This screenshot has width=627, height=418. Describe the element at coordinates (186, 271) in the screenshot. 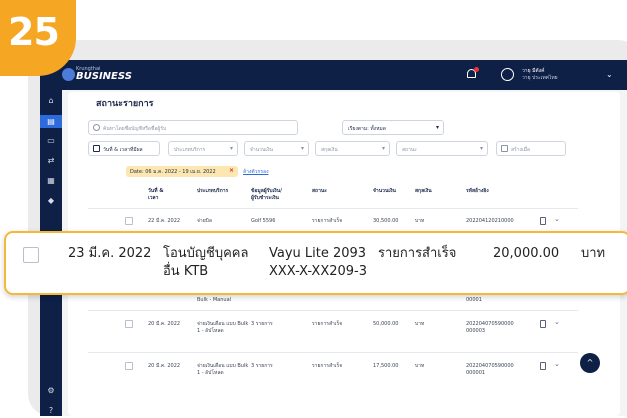

I see `row-type-line2: อื่น KTB` at that location.